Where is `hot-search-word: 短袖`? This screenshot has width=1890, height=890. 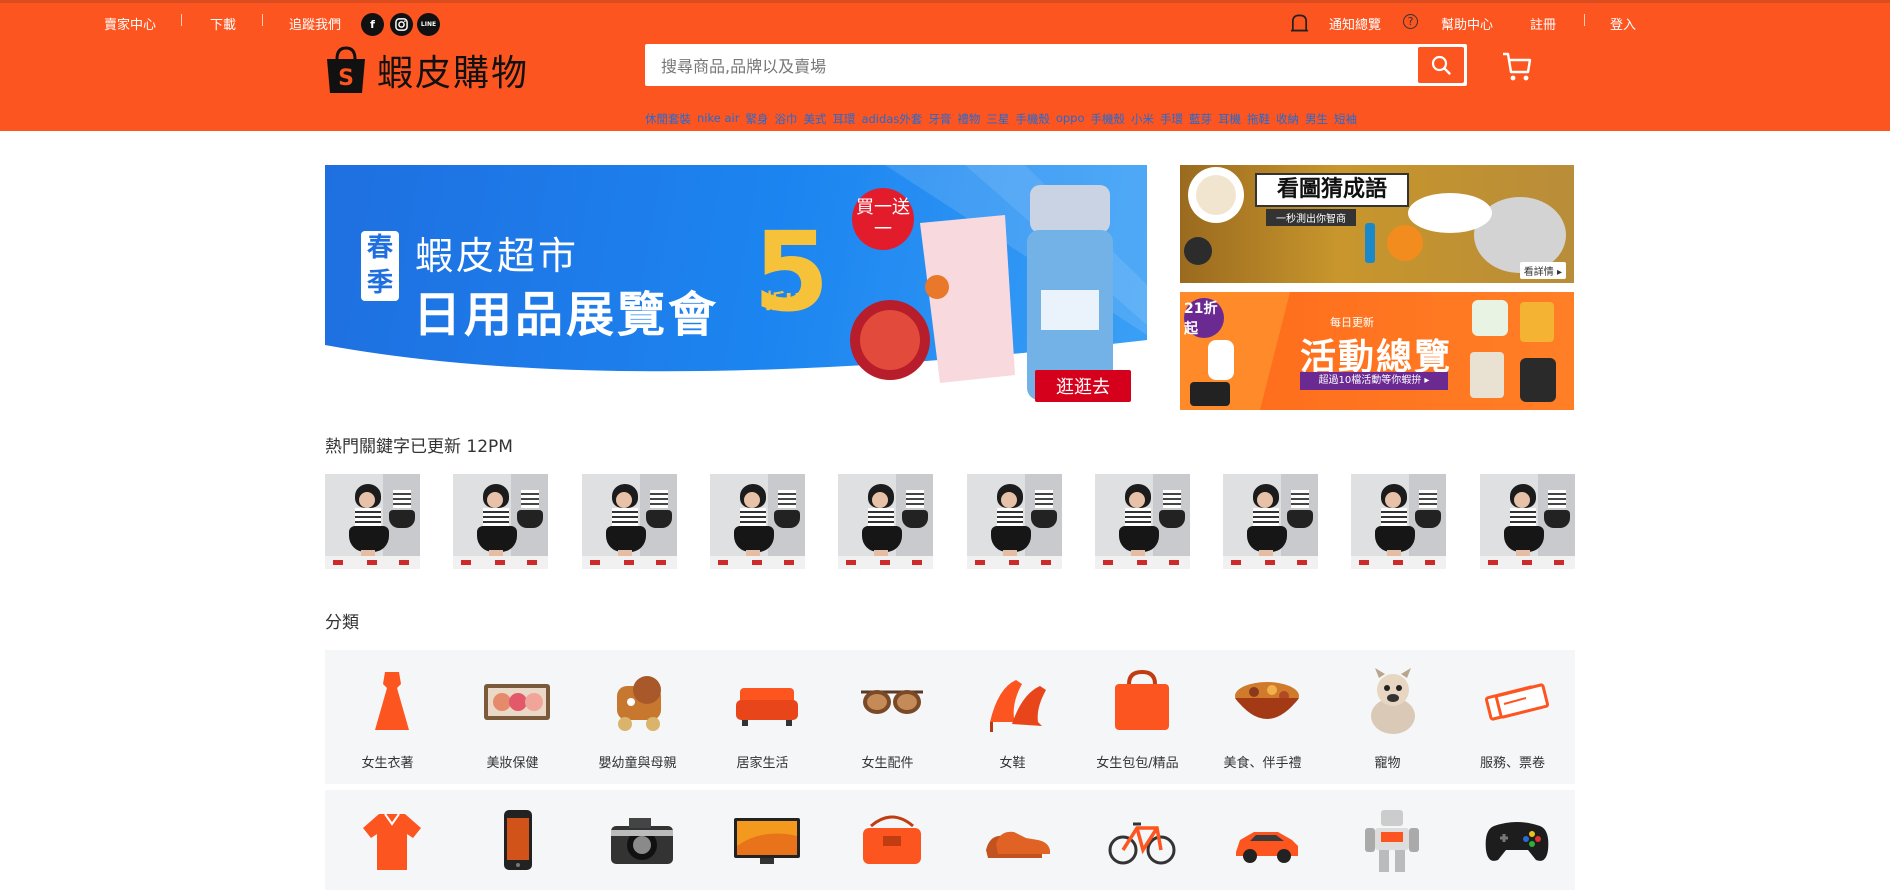
hot-search-word: 短袖 is located at coordinates (1345, 119).